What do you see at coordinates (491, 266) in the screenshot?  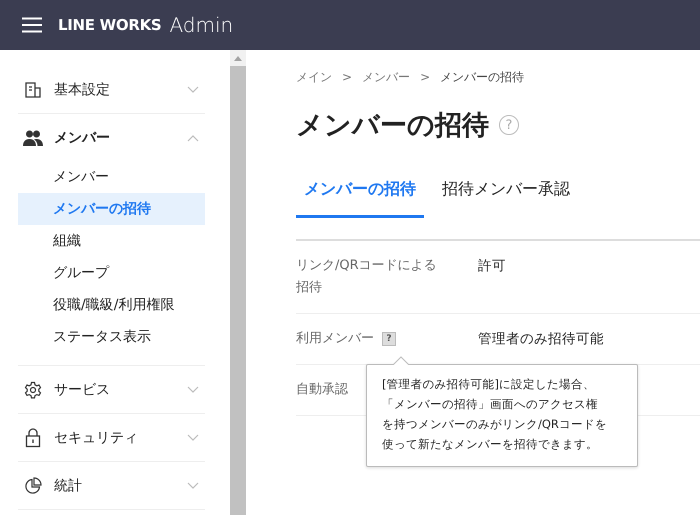 I see `setting-value: 許可` at bounding box center [491, 266].